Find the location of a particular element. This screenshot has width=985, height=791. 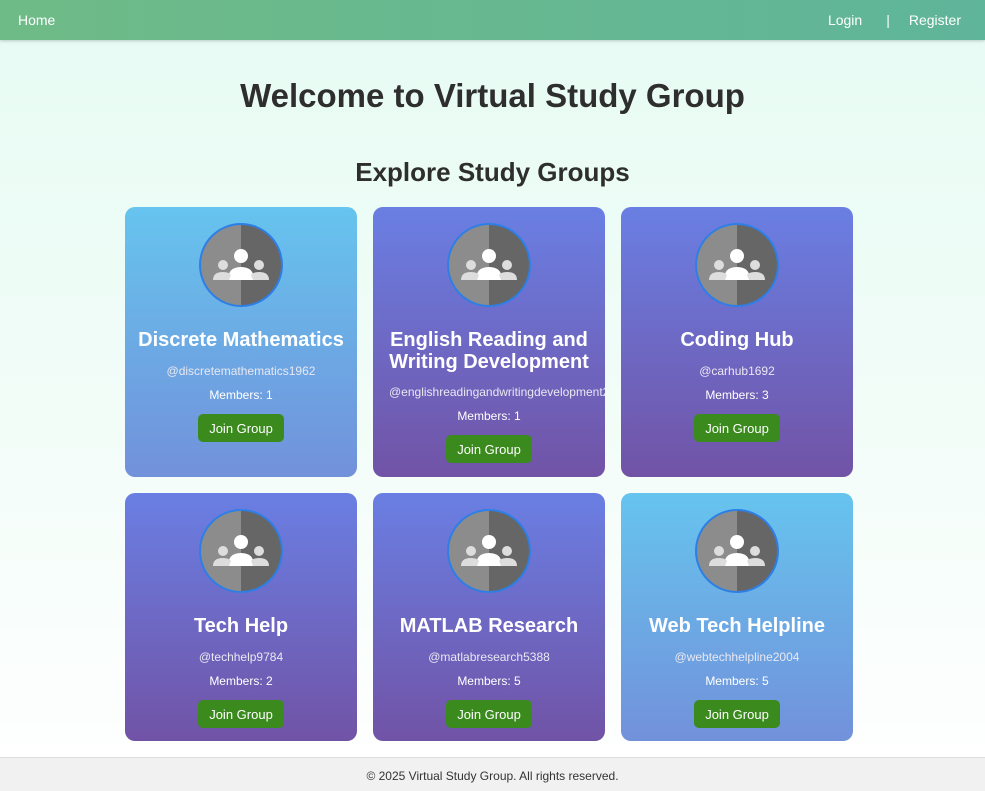

group-name: Discrete Mathematics is located at coordinates (241, 340).